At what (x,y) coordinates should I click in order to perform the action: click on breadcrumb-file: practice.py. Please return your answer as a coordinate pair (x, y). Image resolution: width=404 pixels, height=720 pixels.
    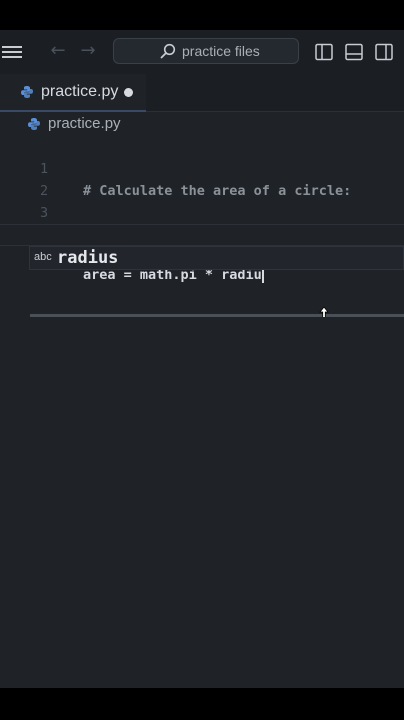
    Looking at the image, I should click on (84, 123).